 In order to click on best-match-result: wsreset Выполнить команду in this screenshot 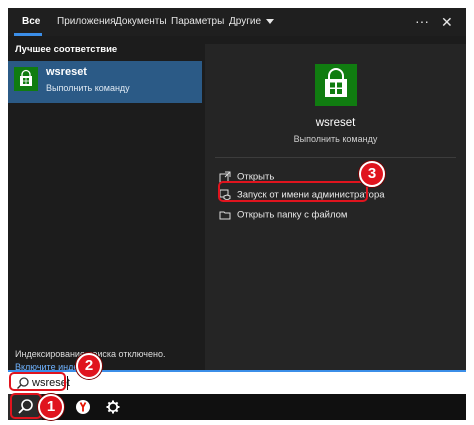, I will do `click(105, 82)`.